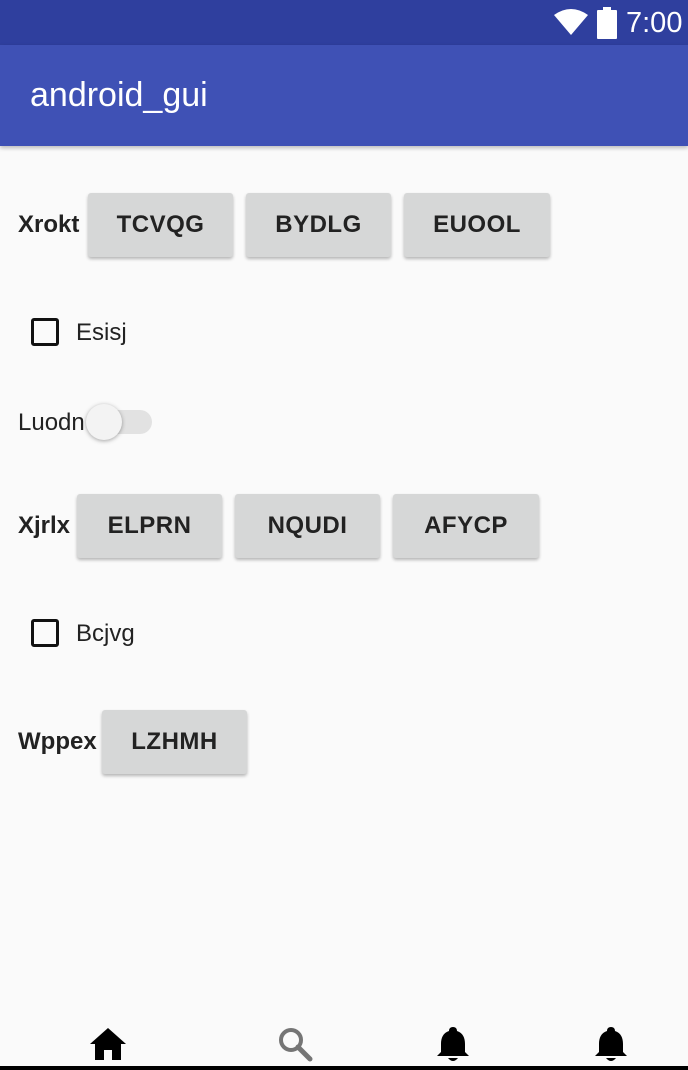 Image resolution: width=688 pixels, height=1070 pixels. I want to click on bottom-navigation, so click(344, 1040).